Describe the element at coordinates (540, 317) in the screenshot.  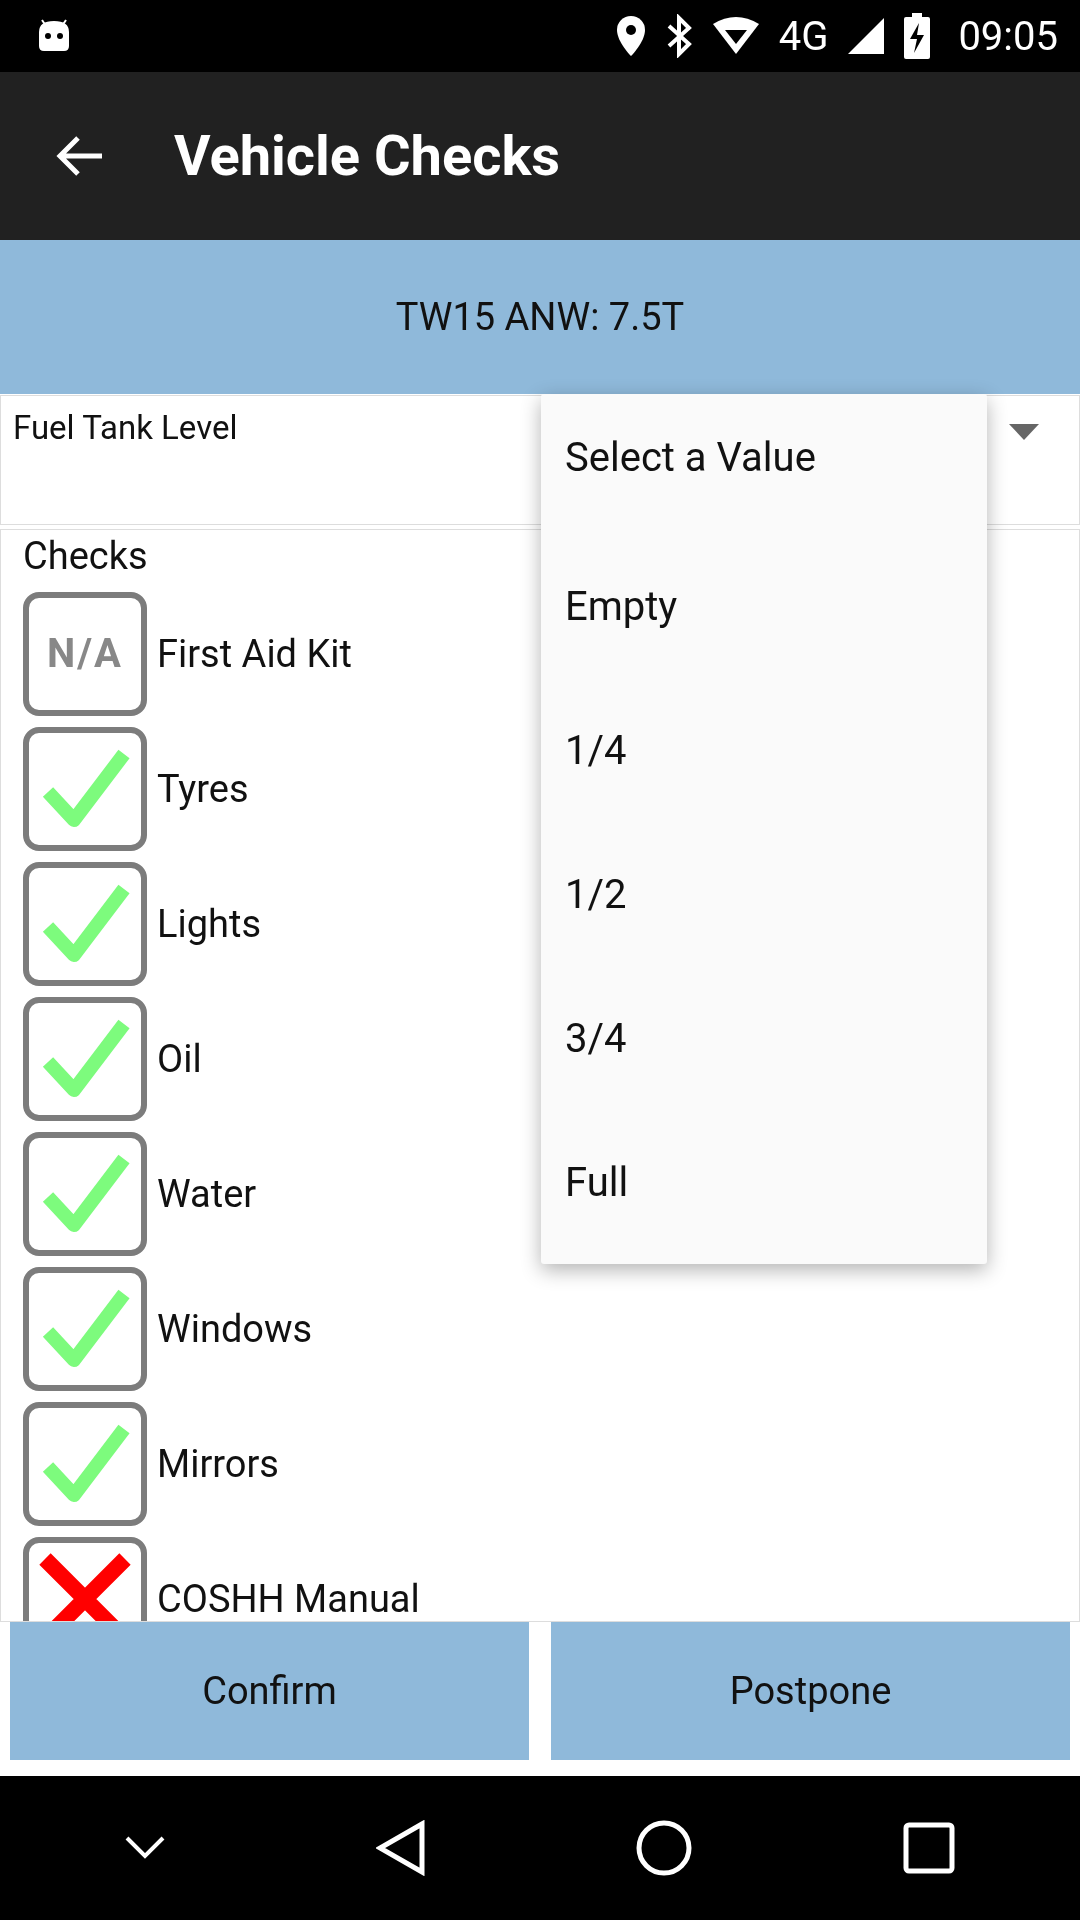
I see `vehicle-banner: TW15 ANW: 7.5T` at that location.